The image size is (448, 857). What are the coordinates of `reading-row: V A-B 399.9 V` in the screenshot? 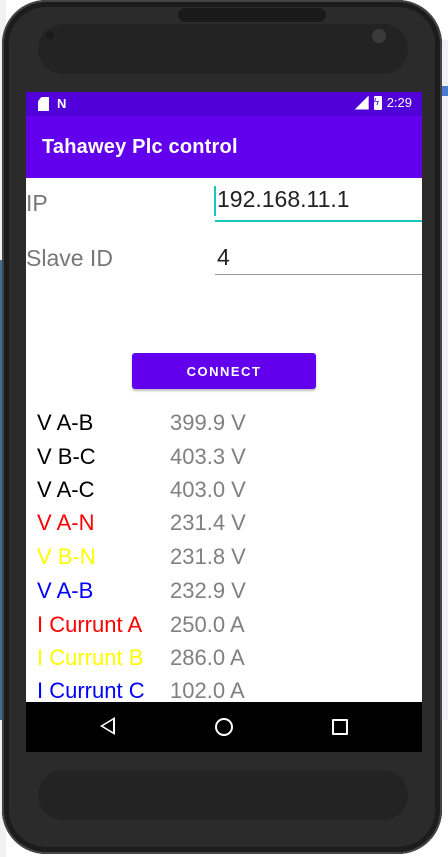 It's located at (224, 425).